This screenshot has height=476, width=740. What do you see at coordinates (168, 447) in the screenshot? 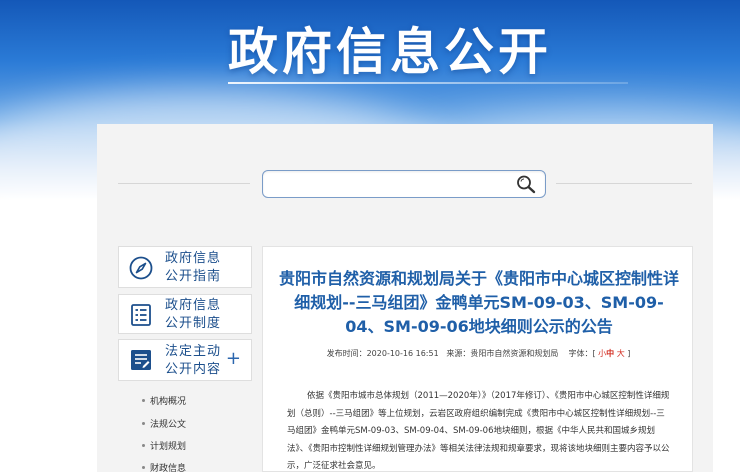
I see `submenu-item-label: 计划规划` at bounding box center [168, 447].